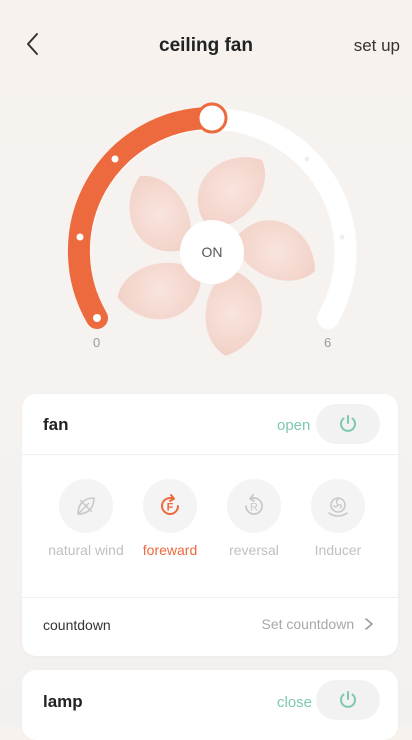 This screenshot has height=740, width=412. Describe the element at coordinates (338, 507) in the screenshot. I see `inducer-icon` at that location.